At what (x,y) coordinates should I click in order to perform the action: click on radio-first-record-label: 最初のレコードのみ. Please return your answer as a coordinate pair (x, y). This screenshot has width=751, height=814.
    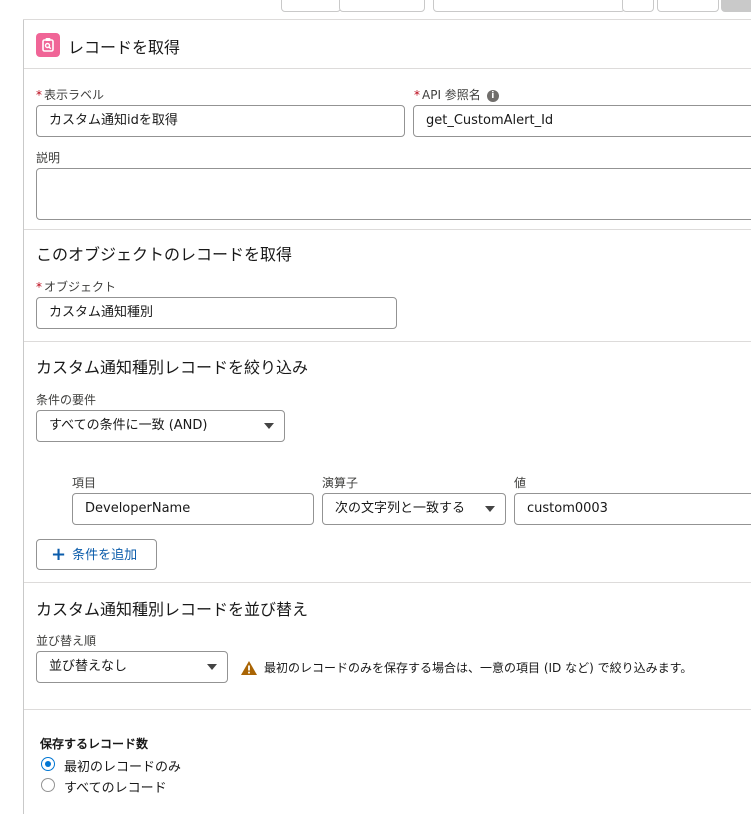
    Looking at the image, I should click on (123, 767).